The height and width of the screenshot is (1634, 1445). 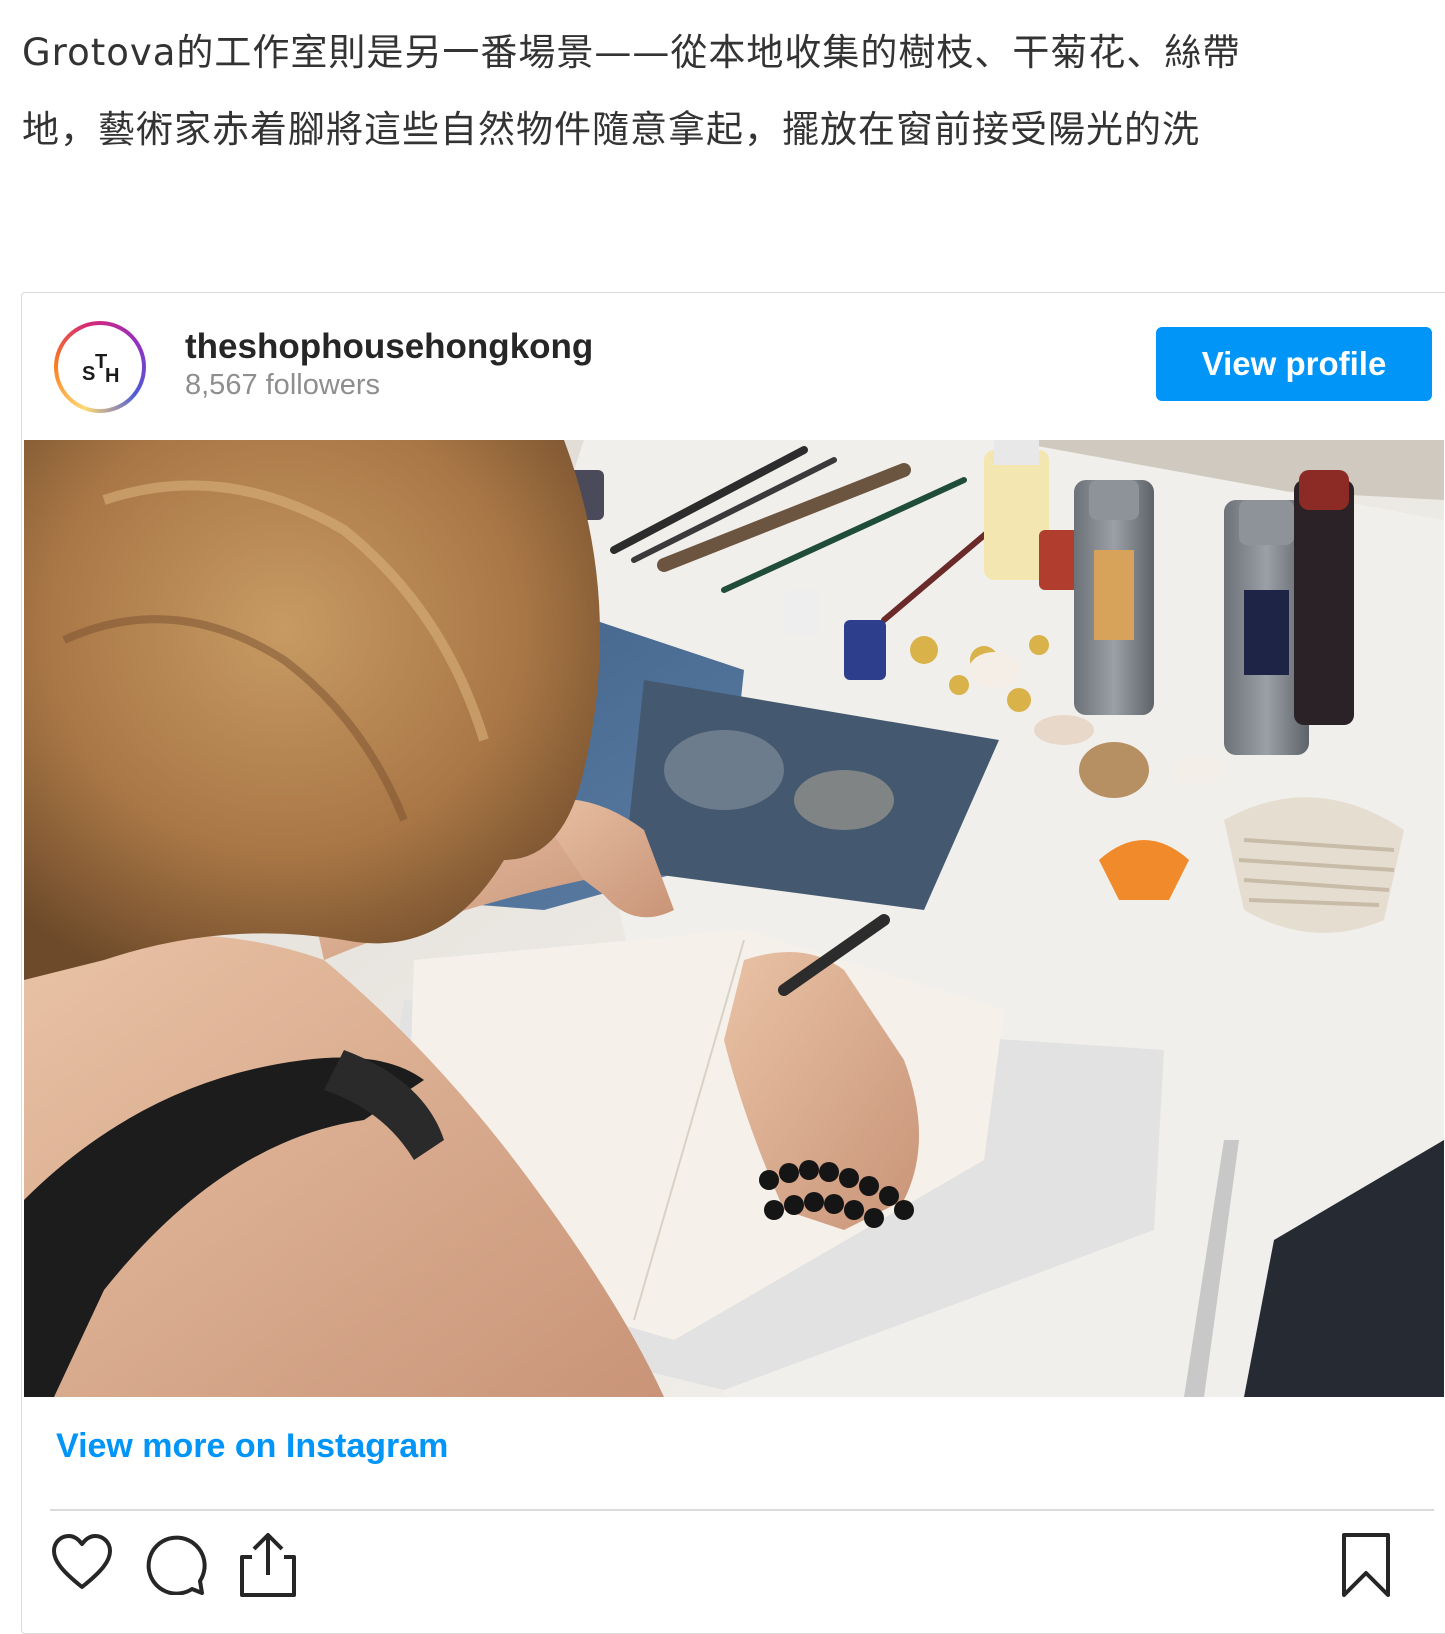 What do you see at coordinates (631, 52) in the screenshot?
I see `article-paragraph-line-1: Grotova的工作室則是另一番場景——從本地收集的樹枝、干菊花、絲帶` at bounding box center [631, 52].